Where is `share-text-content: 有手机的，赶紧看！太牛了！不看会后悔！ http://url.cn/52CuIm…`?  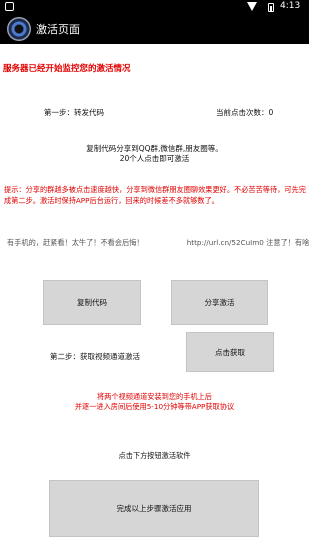 share-text-content: 有手机的，赶紧看！太牛了！不看会后悔！ http://url.cn/52CuIm… is located at coordinates (158, 242).